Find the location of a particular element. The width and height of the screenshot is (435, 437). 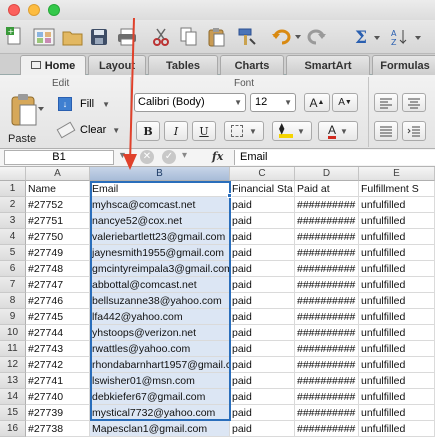

row-header: 5 is located at coordinates (13, 253).